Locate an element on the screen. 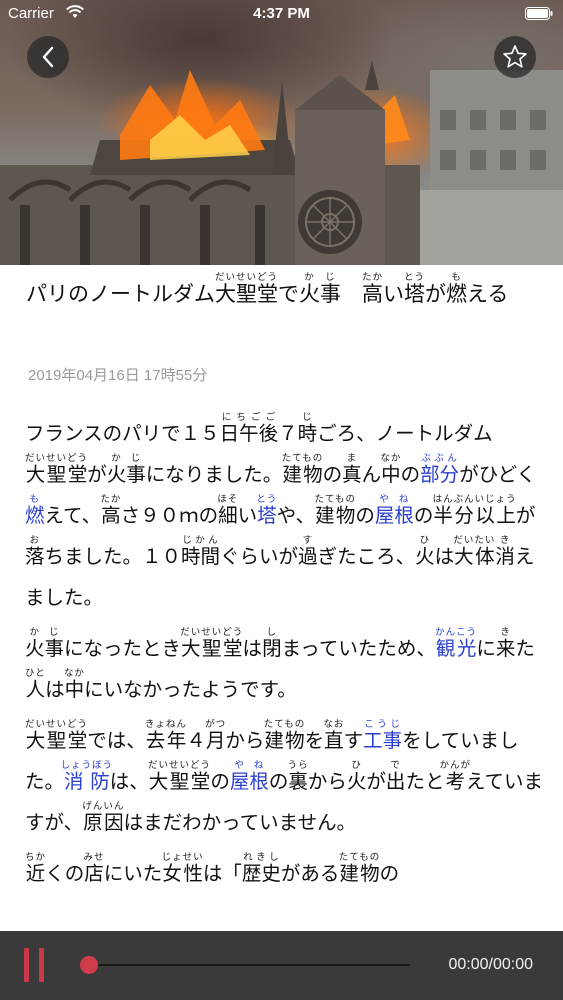 This screenshot has width=563, height=1000. chevron-left-icon is located at coordinates (48, 57).